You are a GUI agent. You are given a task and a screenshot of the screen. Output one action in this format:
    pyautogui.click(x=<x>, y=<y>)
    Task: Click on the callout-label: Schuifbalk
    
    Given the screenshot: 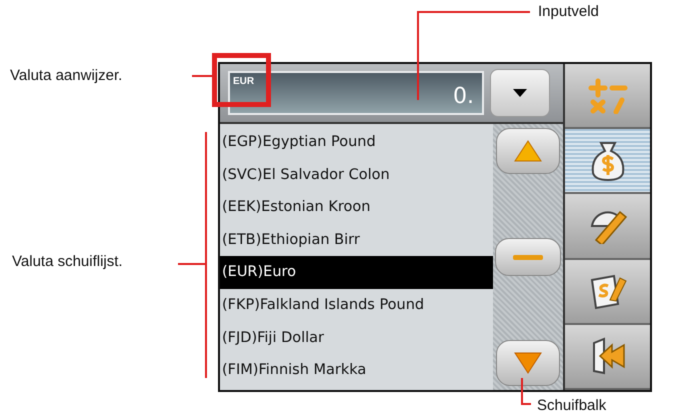 What is the action you would take?
    pyautogui.click(x=571, y=405)
    